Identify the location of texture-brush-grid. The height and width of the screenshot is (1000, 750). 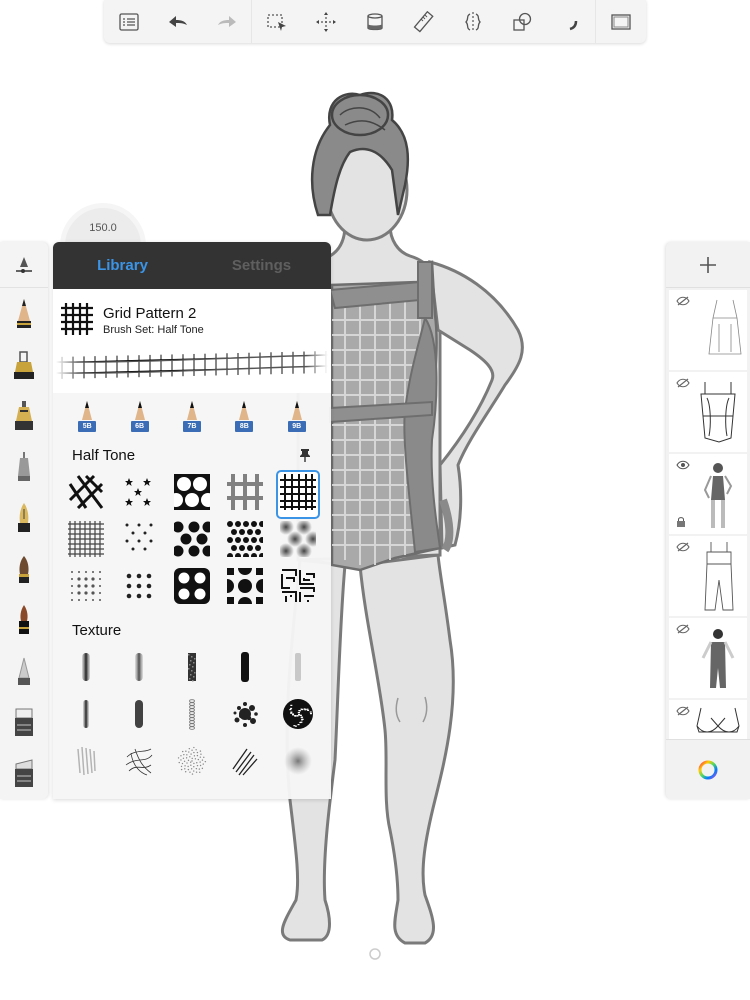
(192, 716).